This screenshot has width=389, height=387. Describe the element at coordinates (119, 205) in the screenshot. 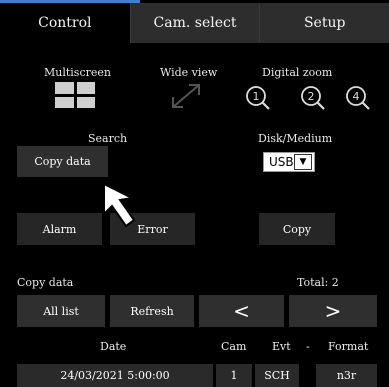

I see `mouse-pointer-icon` at that location.